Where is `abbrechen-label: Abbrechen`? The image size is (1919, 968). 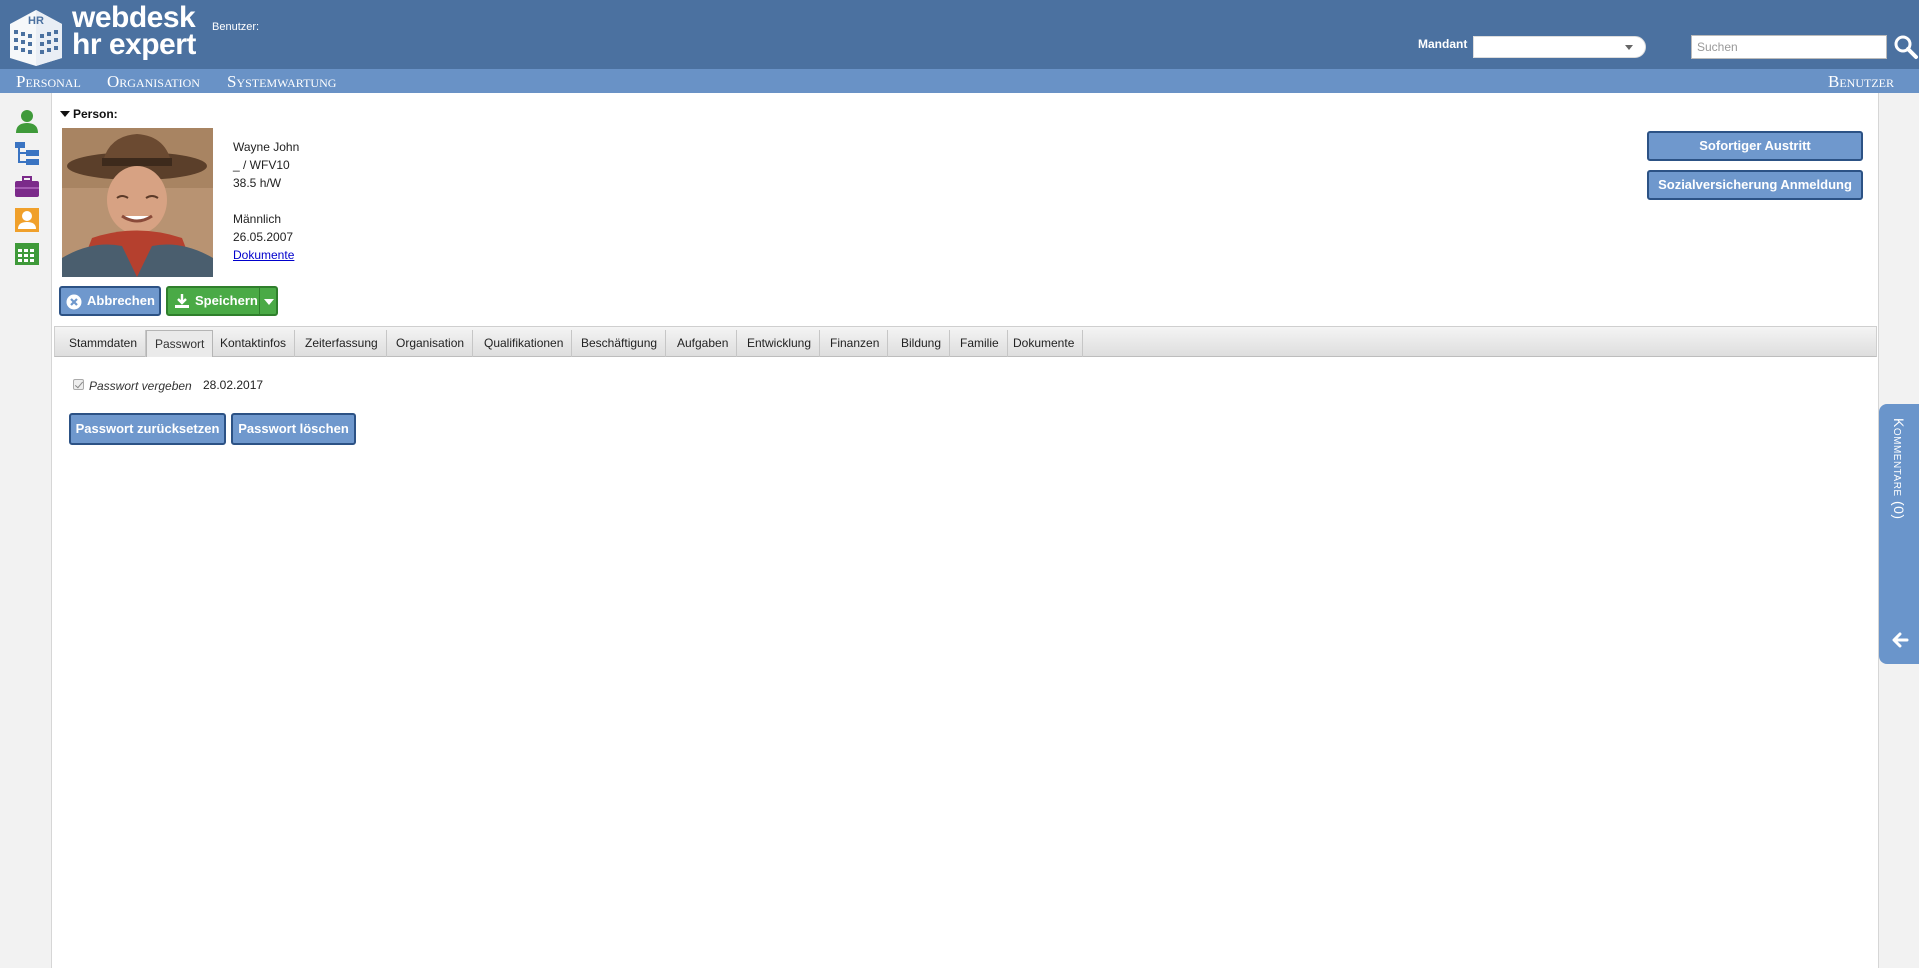 abbrechen-label: Abbrechen is located at coordinates (121, 300).